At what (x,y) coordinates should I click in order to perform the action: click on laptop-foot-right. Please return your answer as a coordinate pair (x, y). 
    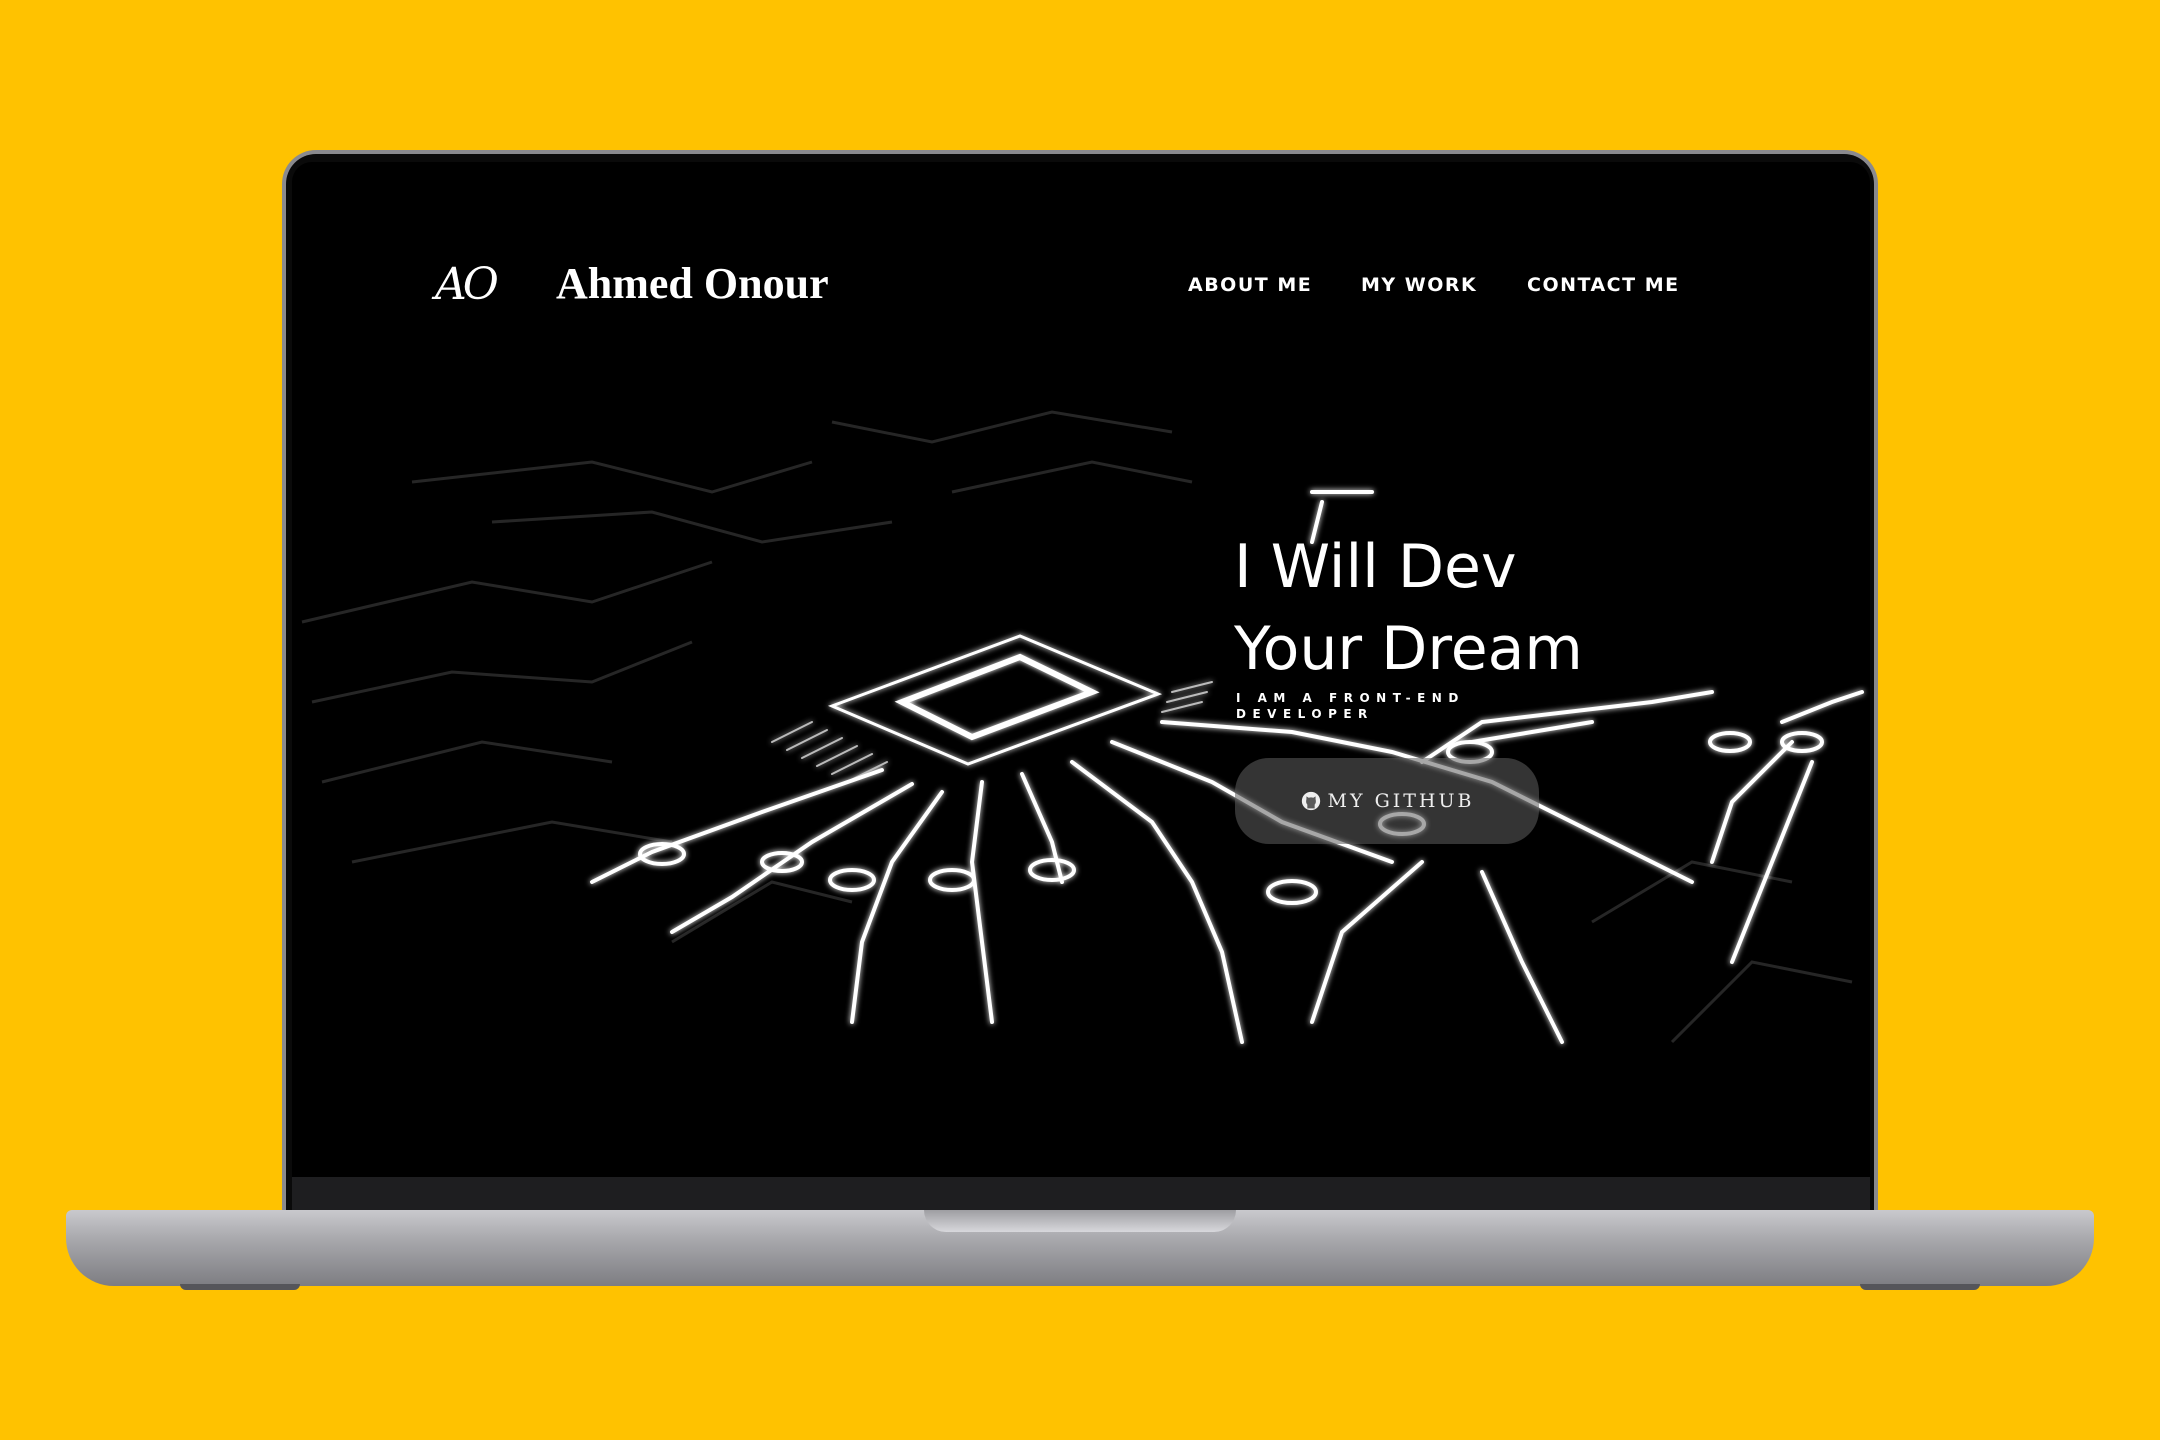
    Looking at the image, I should click on (1920, 1287).